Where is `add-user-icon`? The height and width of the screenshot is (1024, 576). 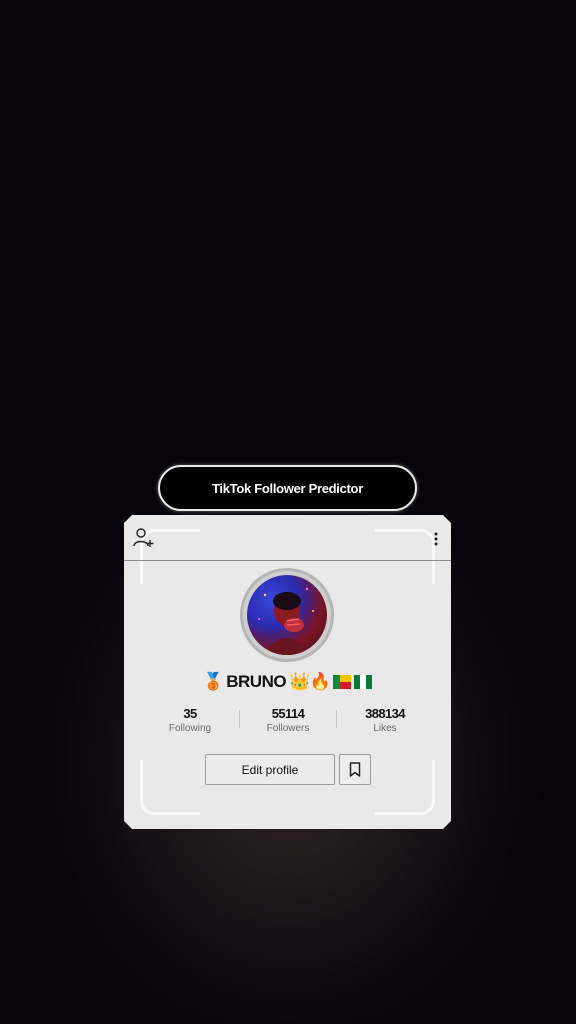 add-user-icon is located at coordinates (144, 538).